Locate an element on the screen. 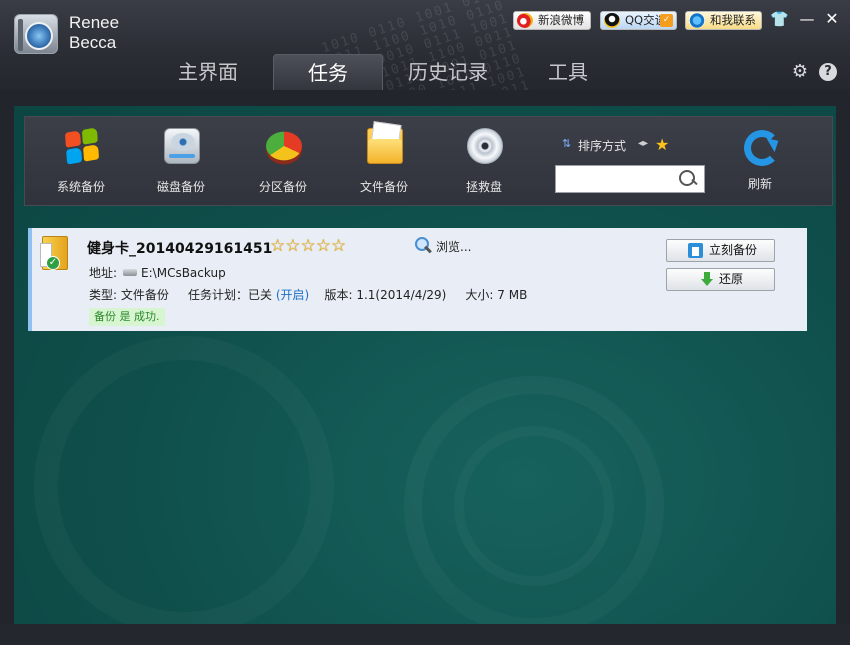  refresh-button: 刷新 is located at coordinates (760, 161).